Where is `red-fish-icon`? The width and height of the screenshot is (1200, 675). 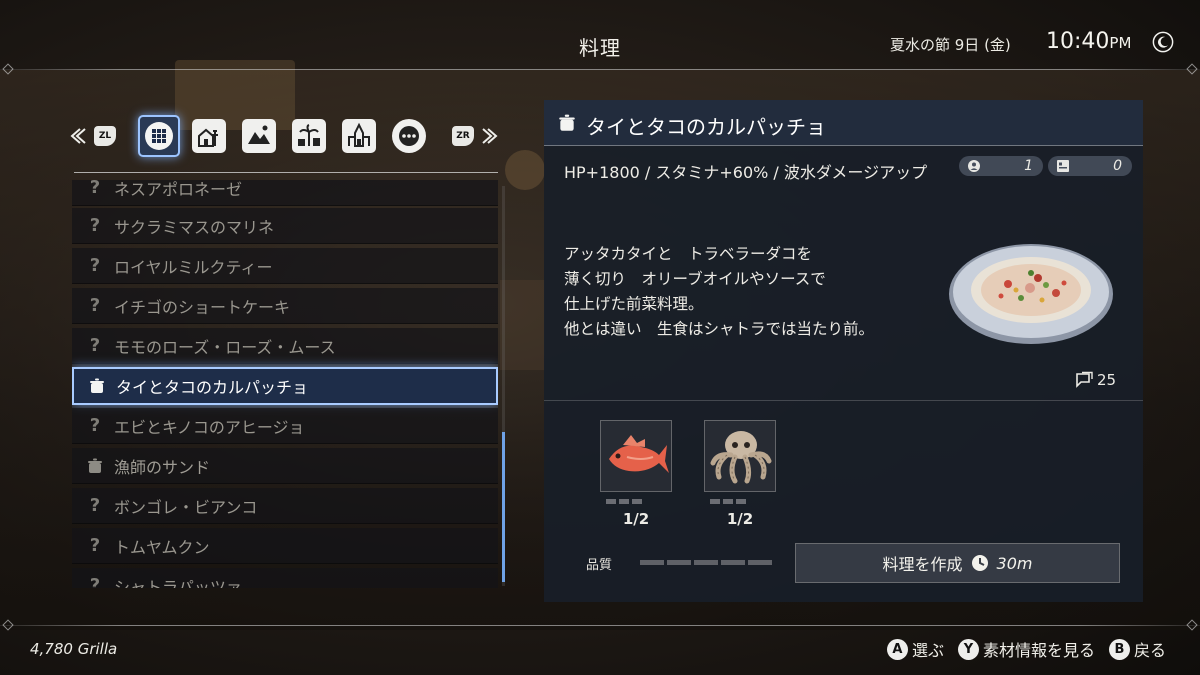 red-fish-icon is located at coordinates (639, 454).